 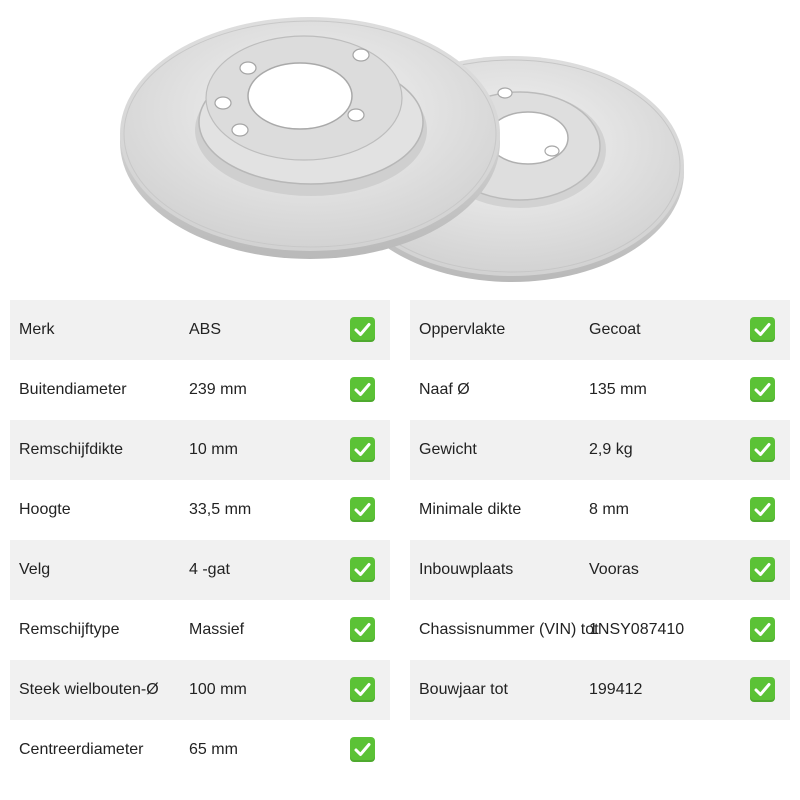 I want to click on spec-value: 65 mm, so click(x=213, y=749).